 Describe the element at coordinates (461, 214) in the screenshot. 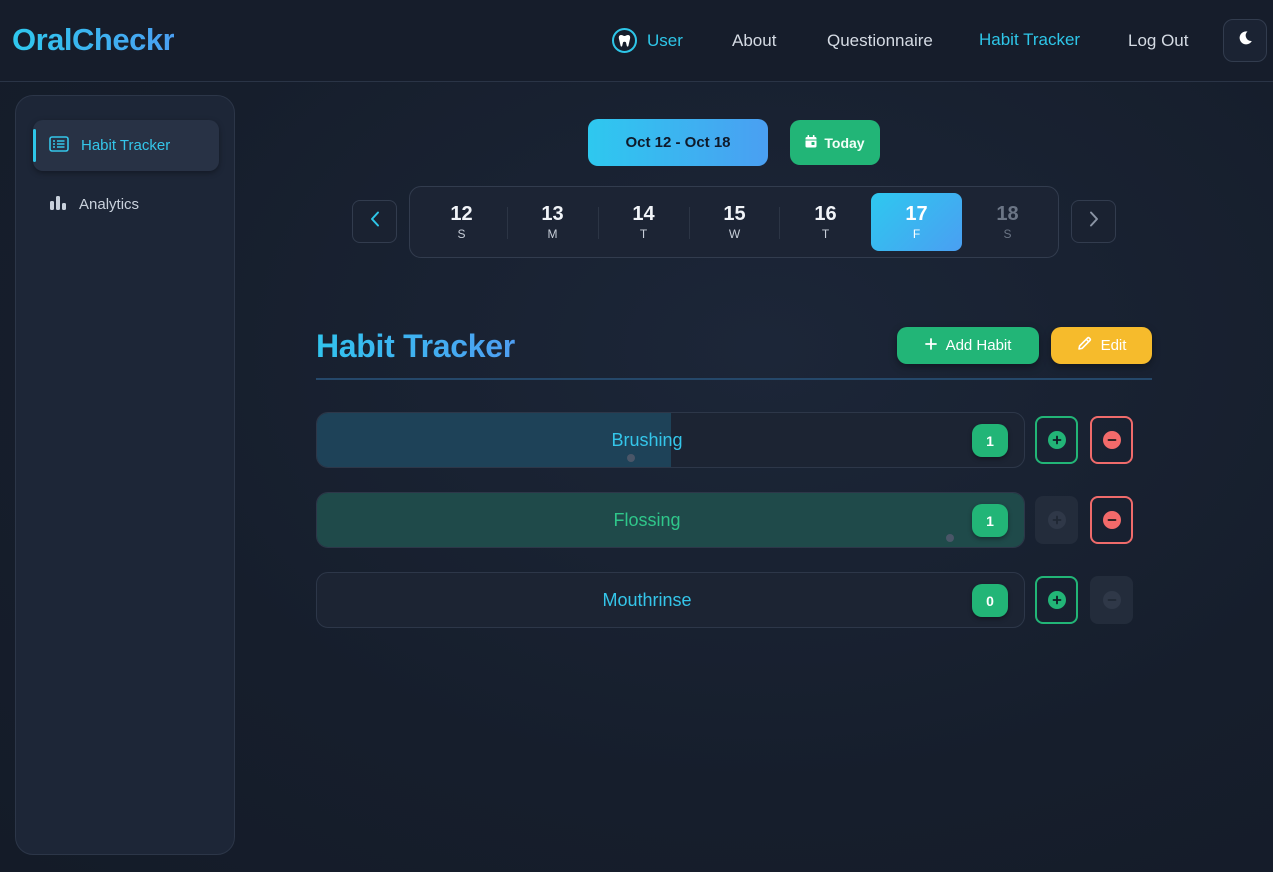

I see `day-number: 12` at that location.